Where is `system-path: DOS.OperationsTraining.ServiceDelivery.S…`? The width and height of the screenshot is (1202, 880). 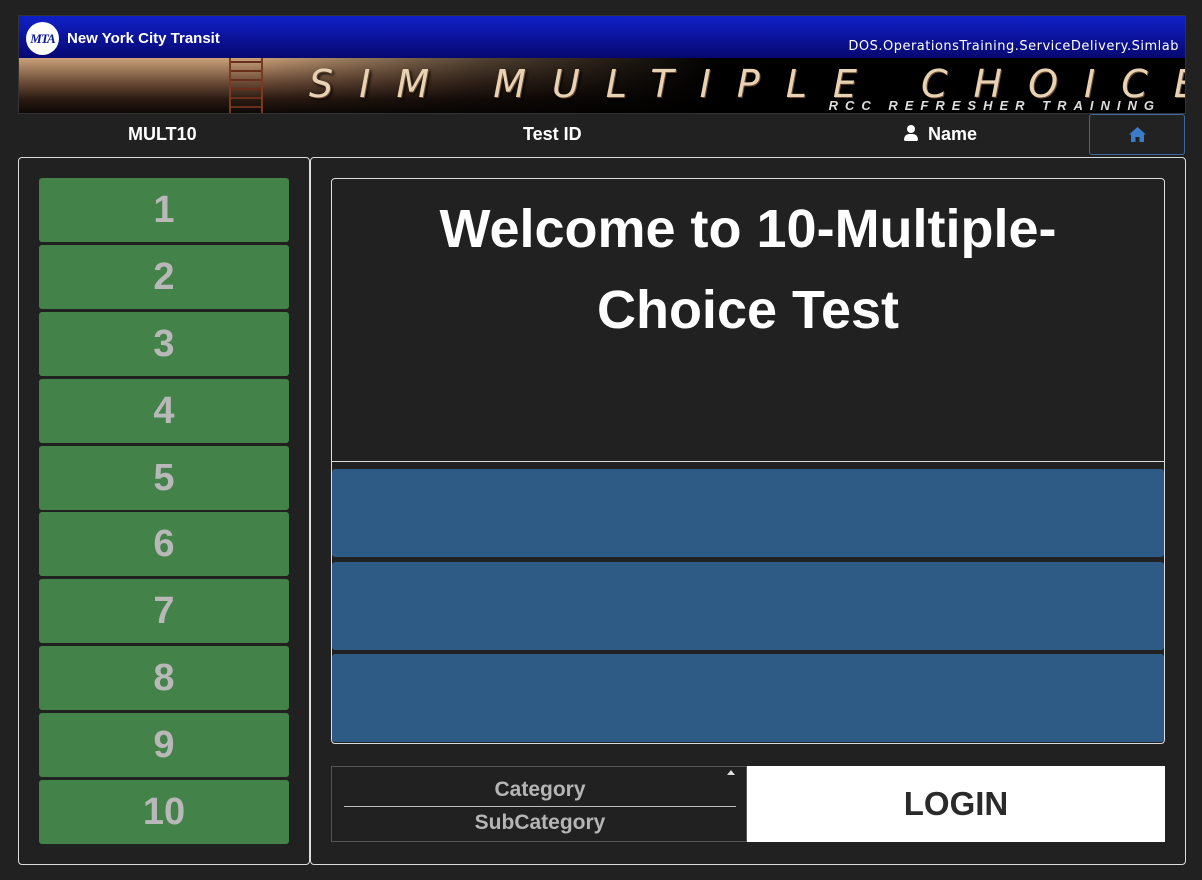 system-path: DOS.OperationsTraining.ServiceDelivery.S… is located at coordinates (1013, 46).